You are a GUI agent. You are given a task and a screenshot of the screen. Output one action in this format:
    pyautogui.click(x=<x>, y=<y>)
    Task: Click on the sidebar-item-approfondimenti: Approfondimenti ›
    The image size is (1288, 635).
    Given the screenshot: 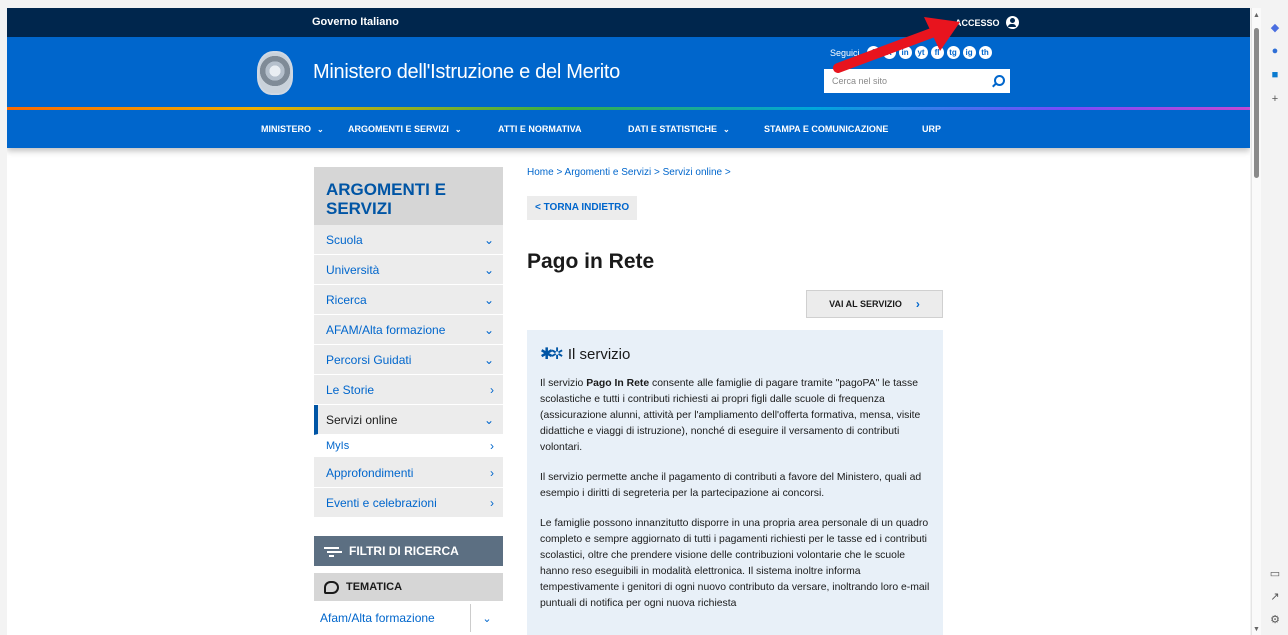 What is the action you would take?
    pyautogui.click(x=408, y=473)
    